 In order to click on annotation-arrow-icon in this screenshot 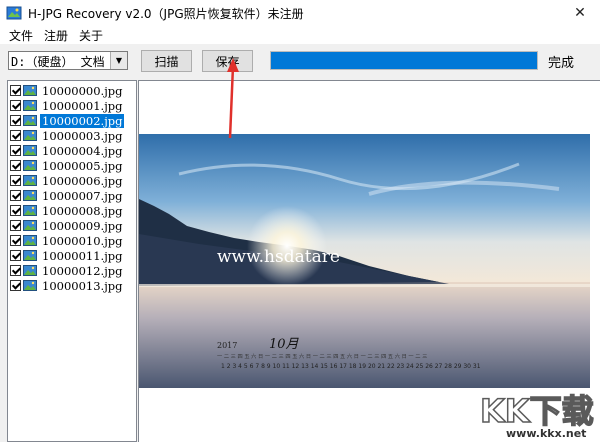, I will do `click(233, 98)`.